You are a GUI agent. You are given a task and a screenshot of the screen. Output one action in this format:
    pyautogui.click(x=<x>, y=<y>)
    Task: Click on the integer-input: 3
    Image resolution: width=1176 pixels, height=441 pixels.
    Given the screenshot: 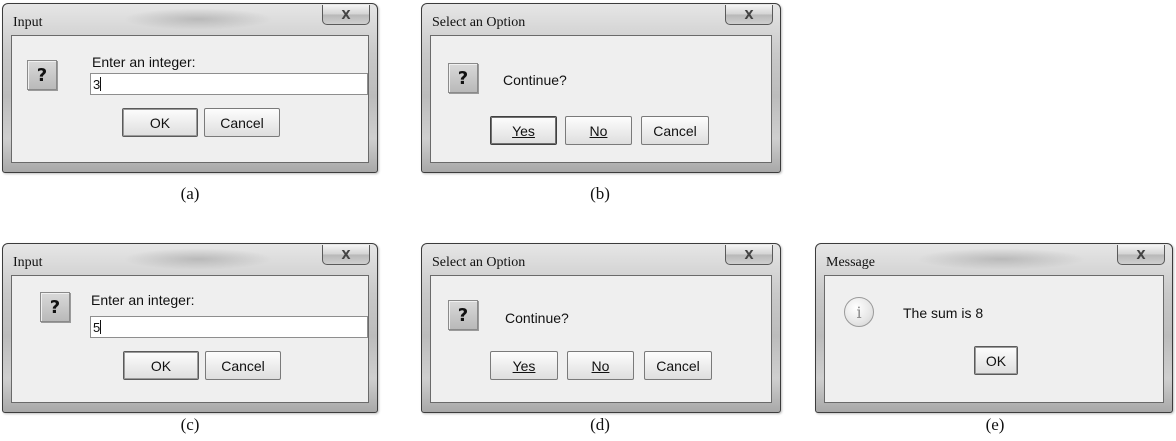 What is the action you would take?
    pyautogui.click(x=229, y=84)
    